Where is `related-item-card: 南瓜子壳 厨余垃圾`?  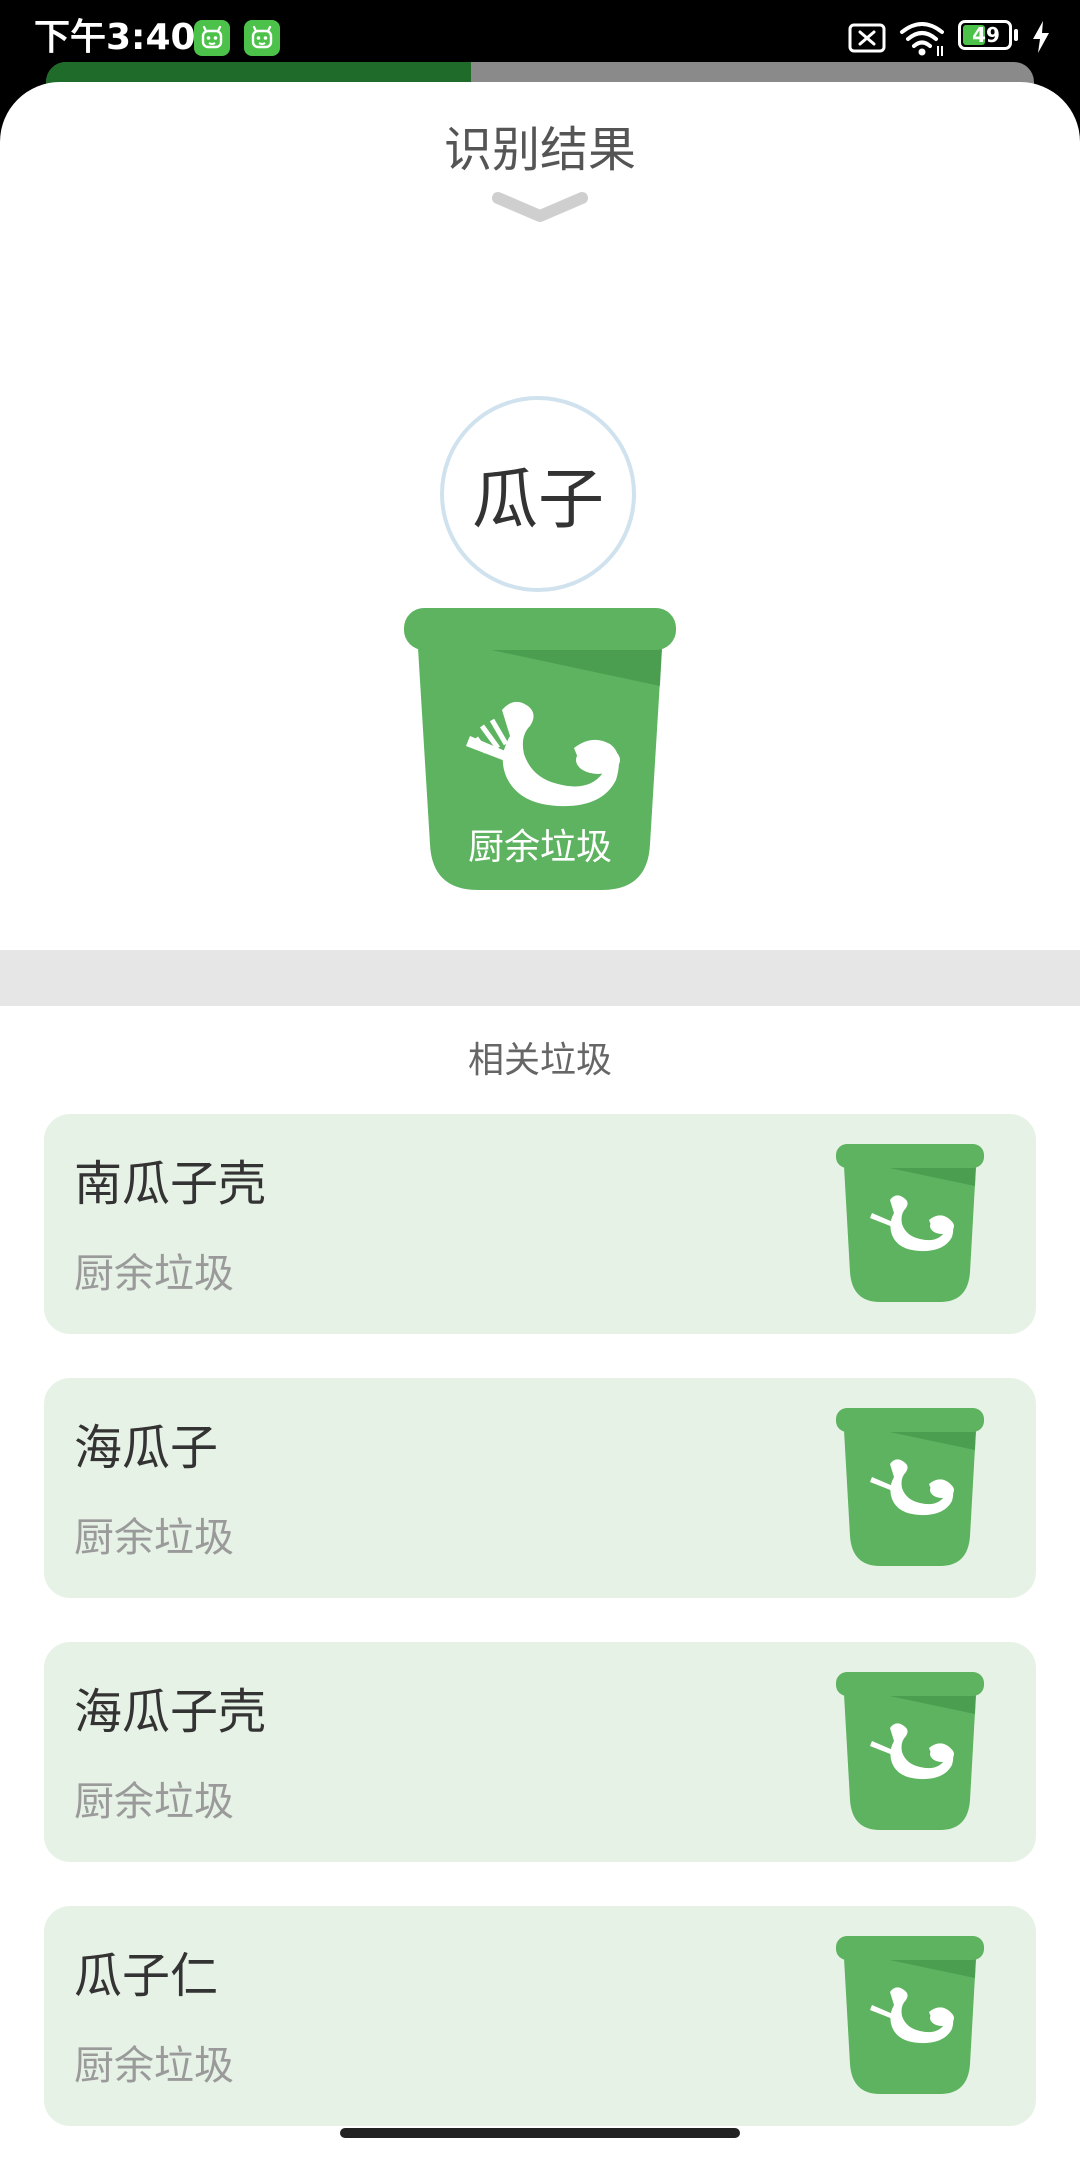
related-item-card: 南瓜子壳 厨余垃圾 is located at coordinates (540, 1224).